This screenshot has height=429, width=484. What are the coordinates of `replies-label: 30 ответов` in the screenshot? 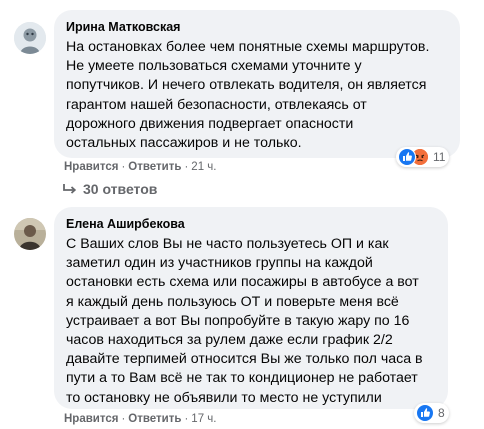 It's located at (120, 189).